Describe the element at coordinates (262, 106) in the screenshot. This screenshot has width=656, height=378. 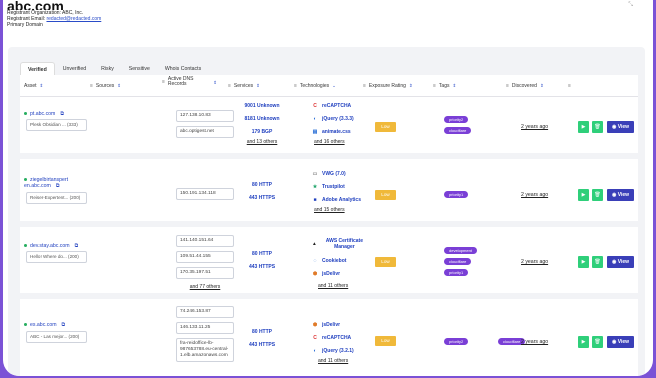
I see `service-entry: 9001 Unknown` at that location.